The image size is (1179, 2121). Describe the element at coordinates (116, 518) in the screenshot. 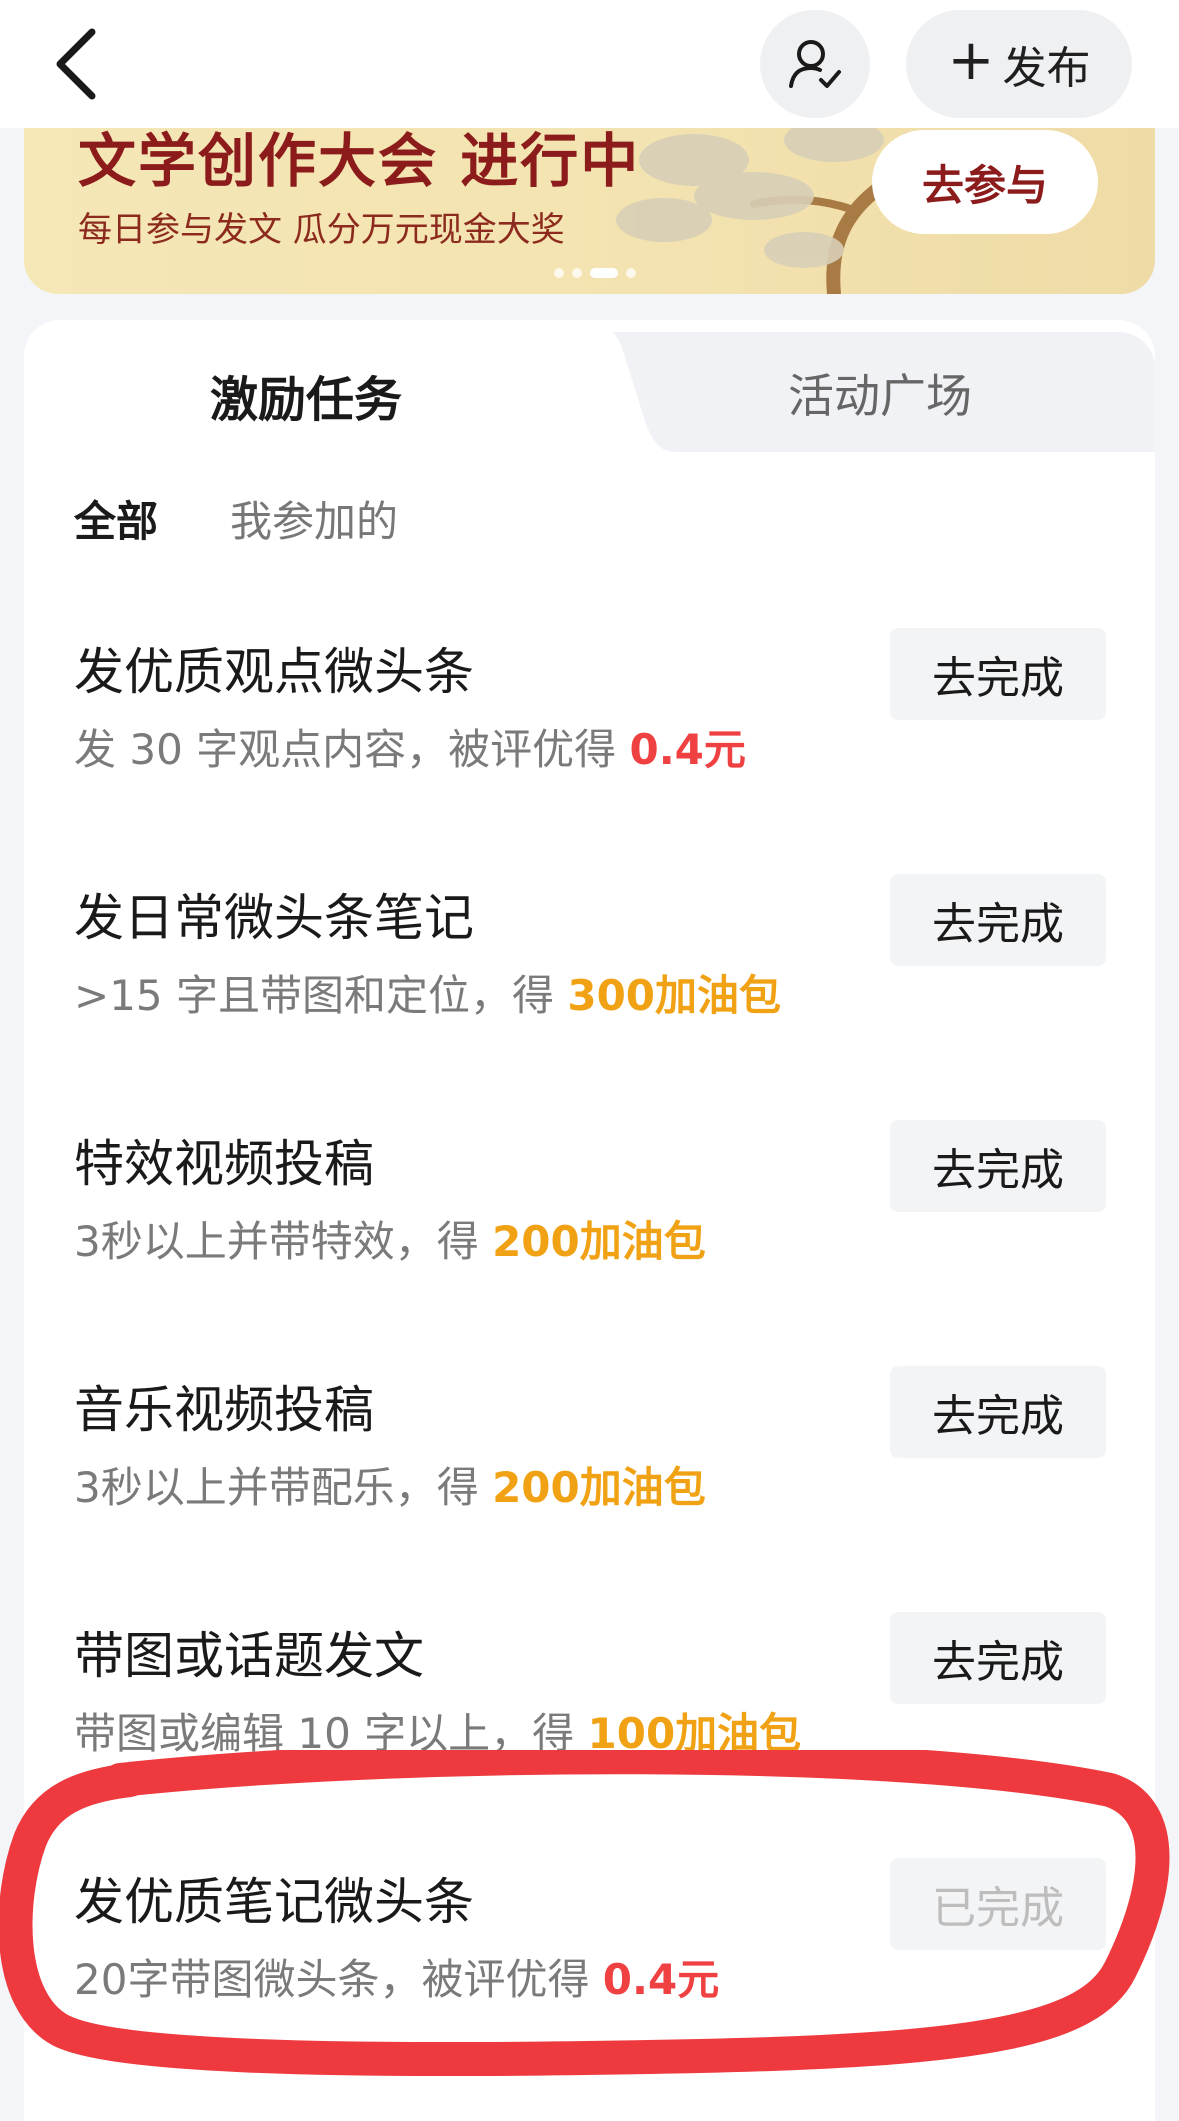

I see `subtab-all: 全部` at that location.